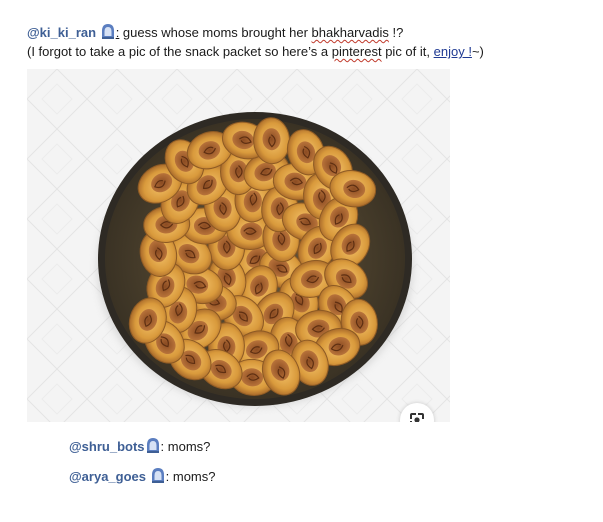 The image size is (603, 522). Describe the element at coordinates (61, 32) in the screenshot. I see `author-mention: @ki_ki_ran` at that location.